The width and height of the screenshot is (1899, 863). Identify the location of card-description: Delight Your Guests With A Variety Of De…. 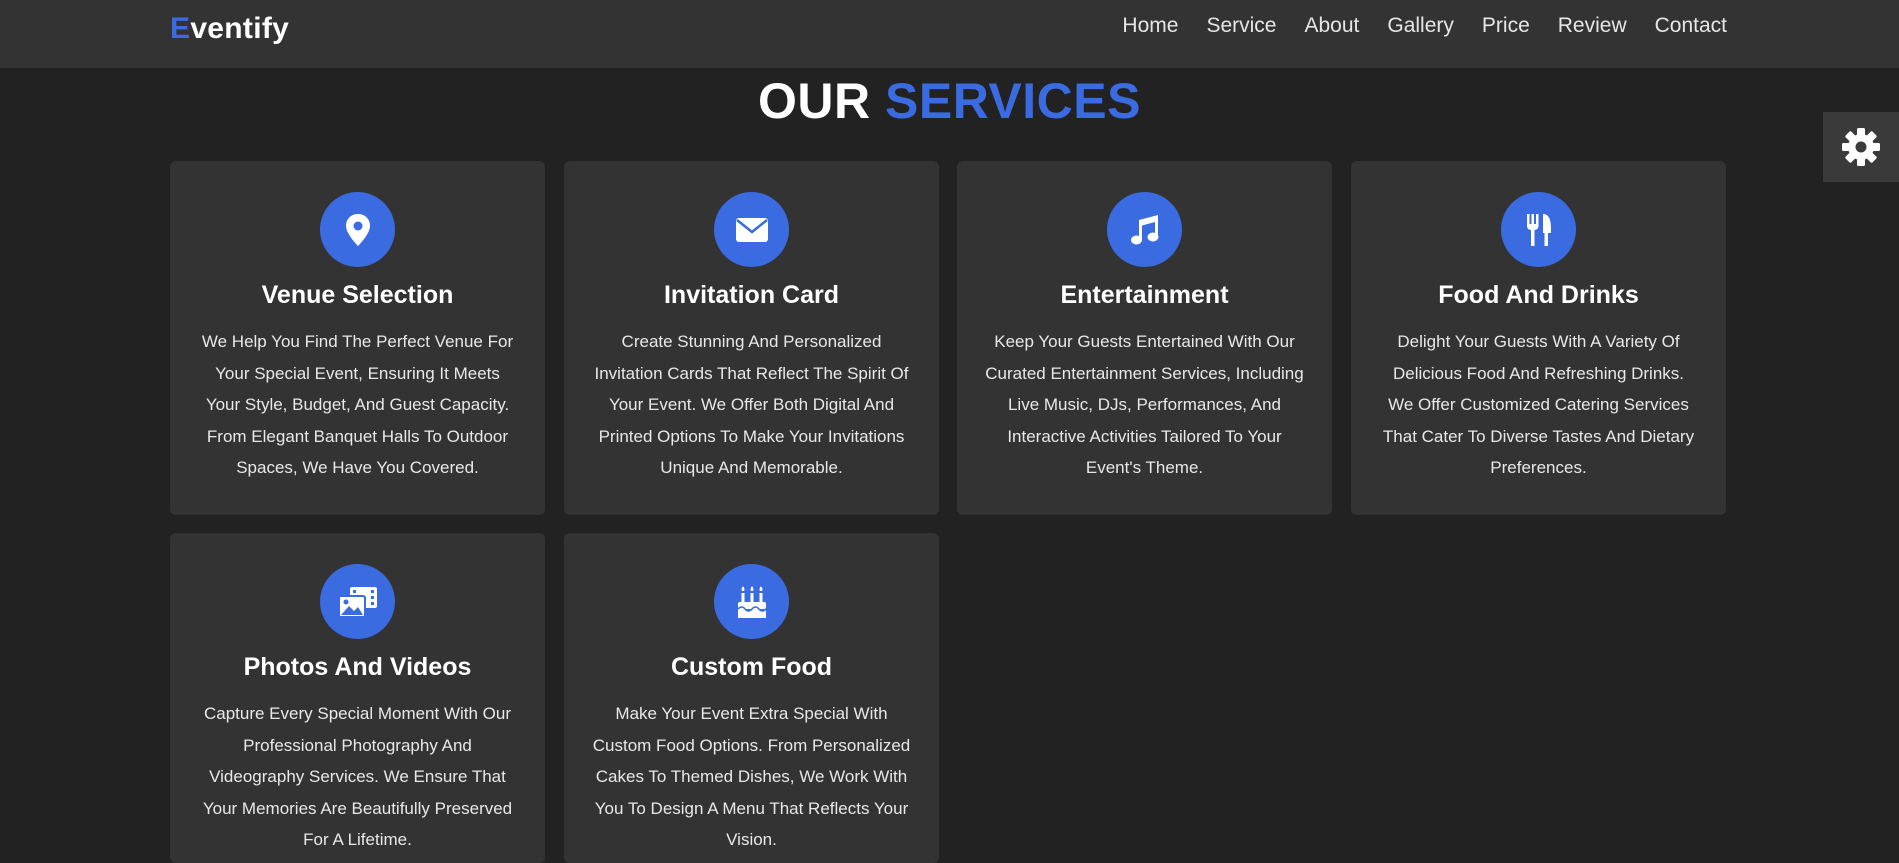
(1538, 404).